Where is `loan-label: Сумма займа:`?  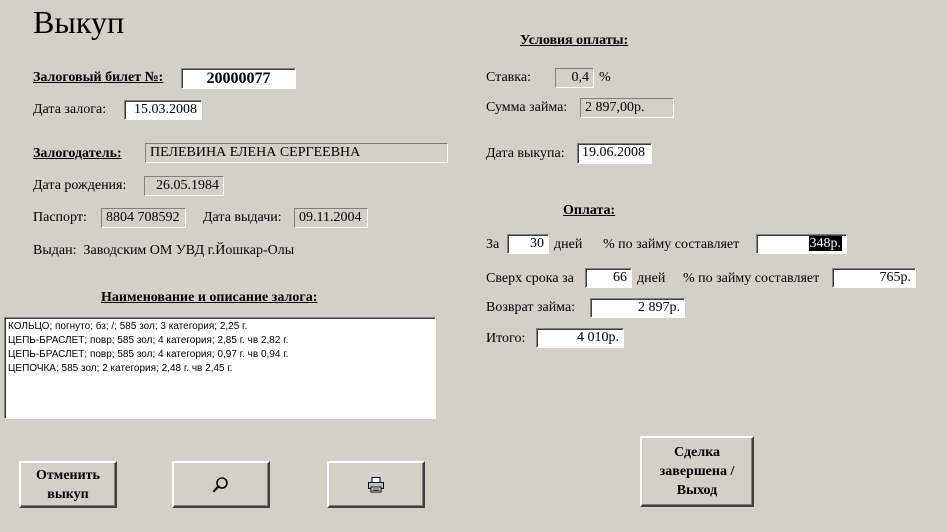 loan-label: Сумма займа: is located at coordinates (527, 107).